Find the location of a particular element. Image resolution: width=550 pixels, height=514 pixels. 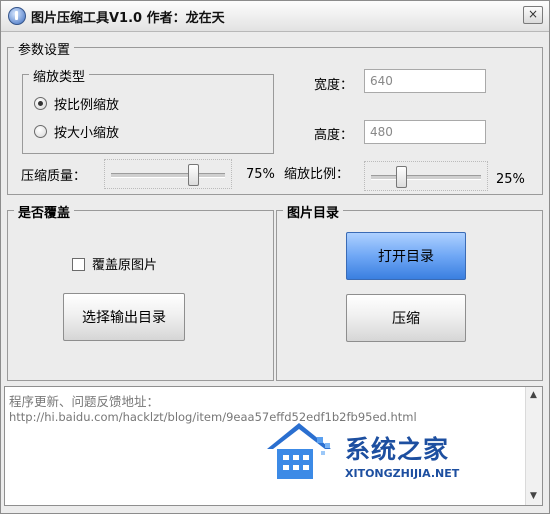

radio-scale-by-ratio-label: 按比例缩放 is located at coordinates (86, 103).